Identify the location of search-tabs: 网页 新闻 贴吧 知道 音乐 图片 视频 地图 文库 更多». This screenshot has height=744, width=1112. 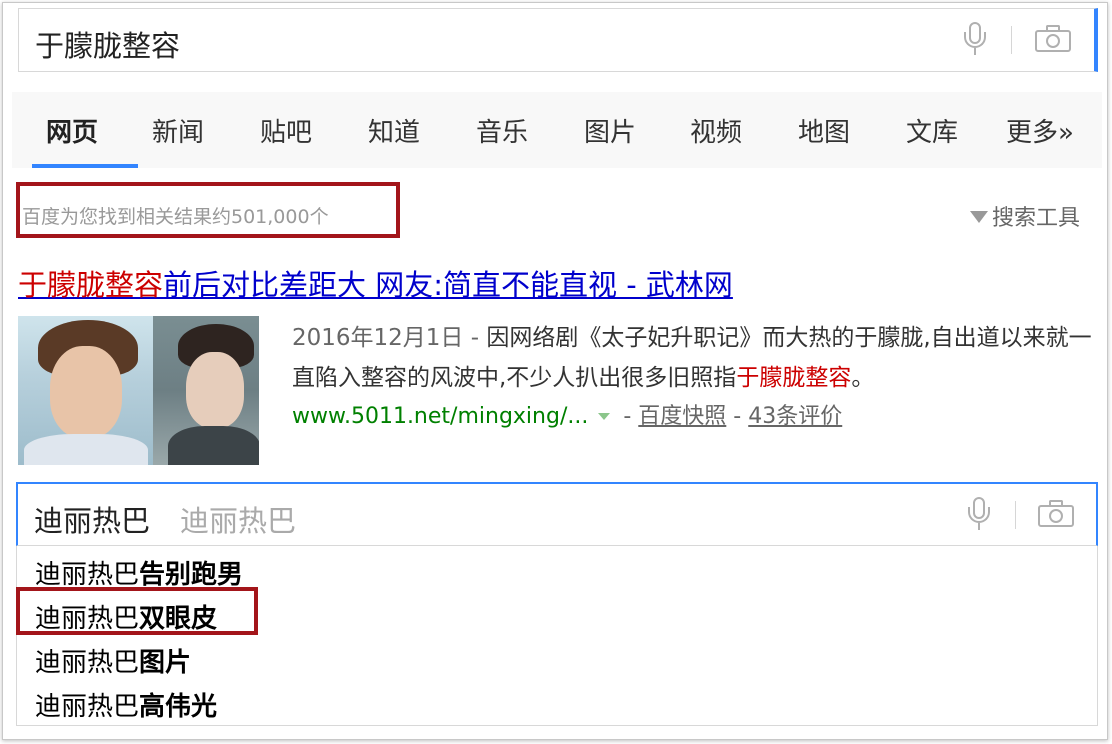
(557, 130).